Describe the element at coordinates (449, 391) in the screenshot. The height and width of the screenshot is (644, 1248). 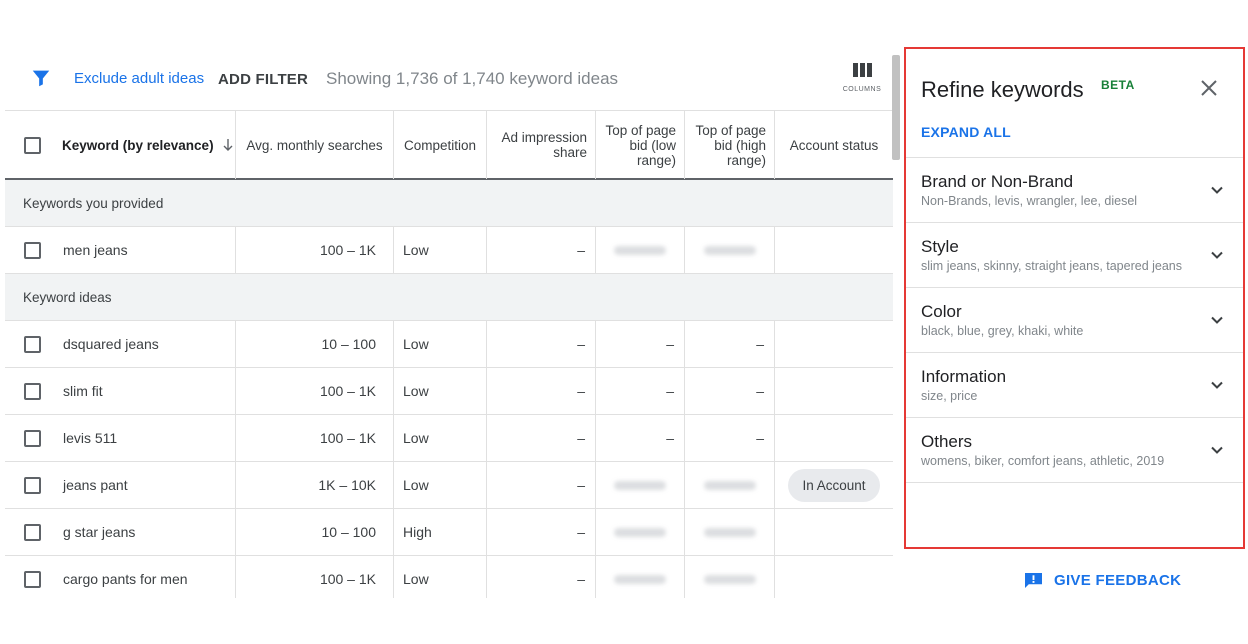
I see `table-row: slim fit 100 – 1K Low – – –` at that location.